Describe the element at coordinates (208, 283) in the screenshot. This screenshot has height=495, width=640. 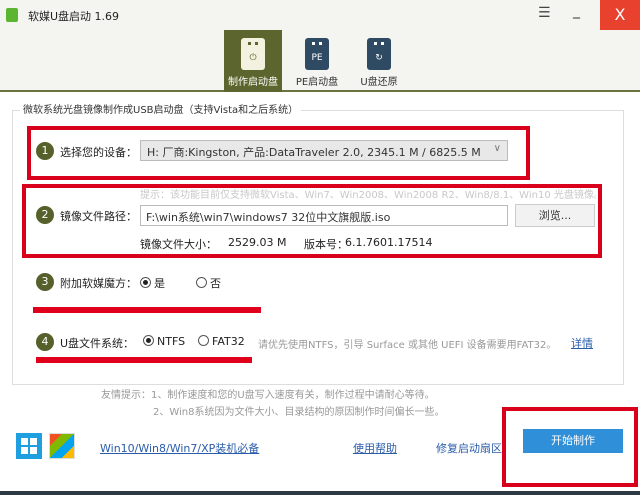
I see `addon-no-radio: 否` at that location.